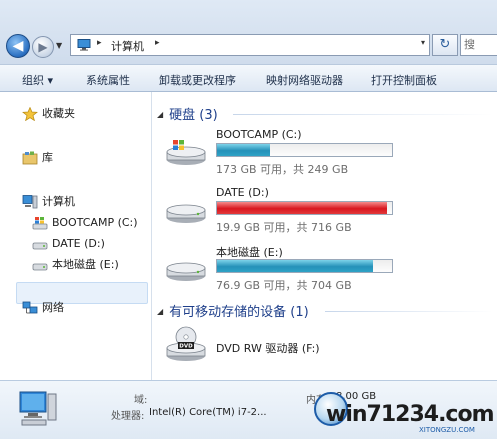  I want to click on dvd-drive-icon: DVD, so click(186, 343).